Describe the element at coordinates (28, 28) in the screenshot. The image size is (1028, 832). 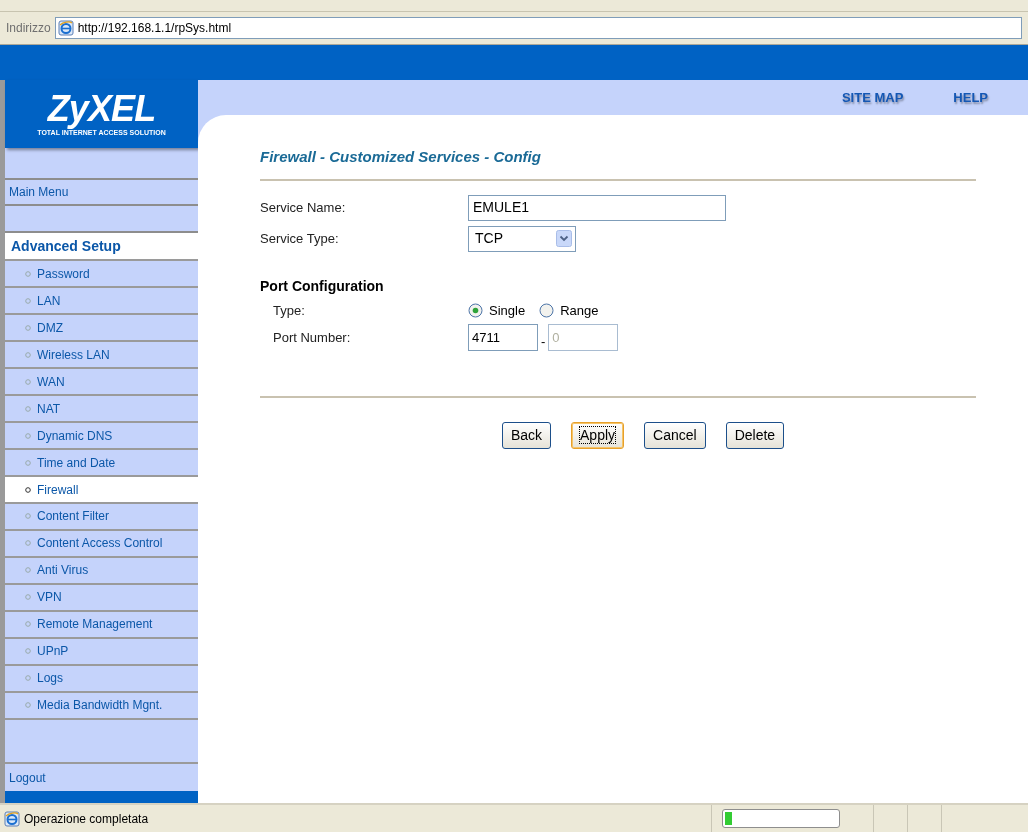
I see `address-label: Indirizzo` at that location.